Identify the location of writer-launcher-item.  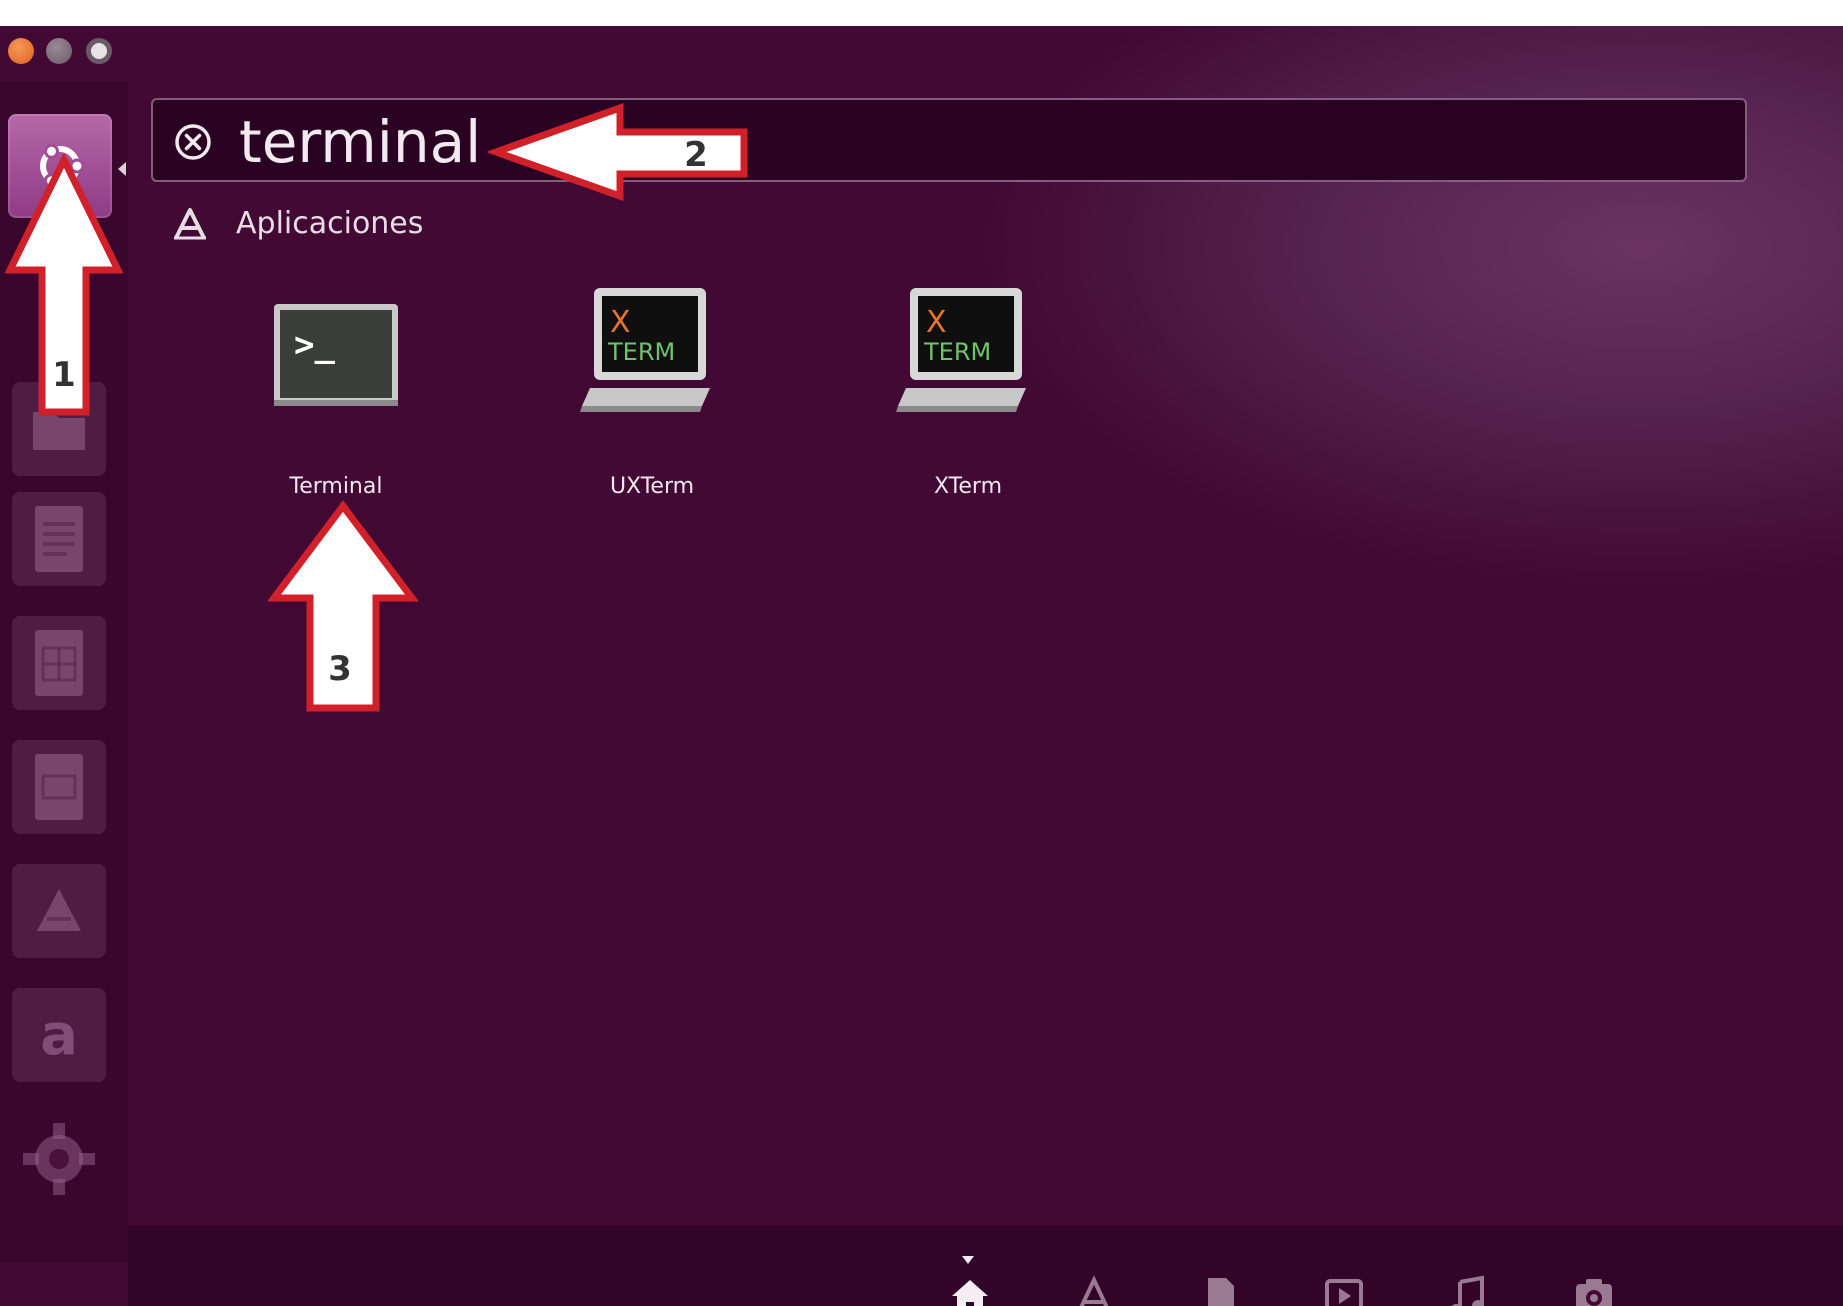
(59, 539).